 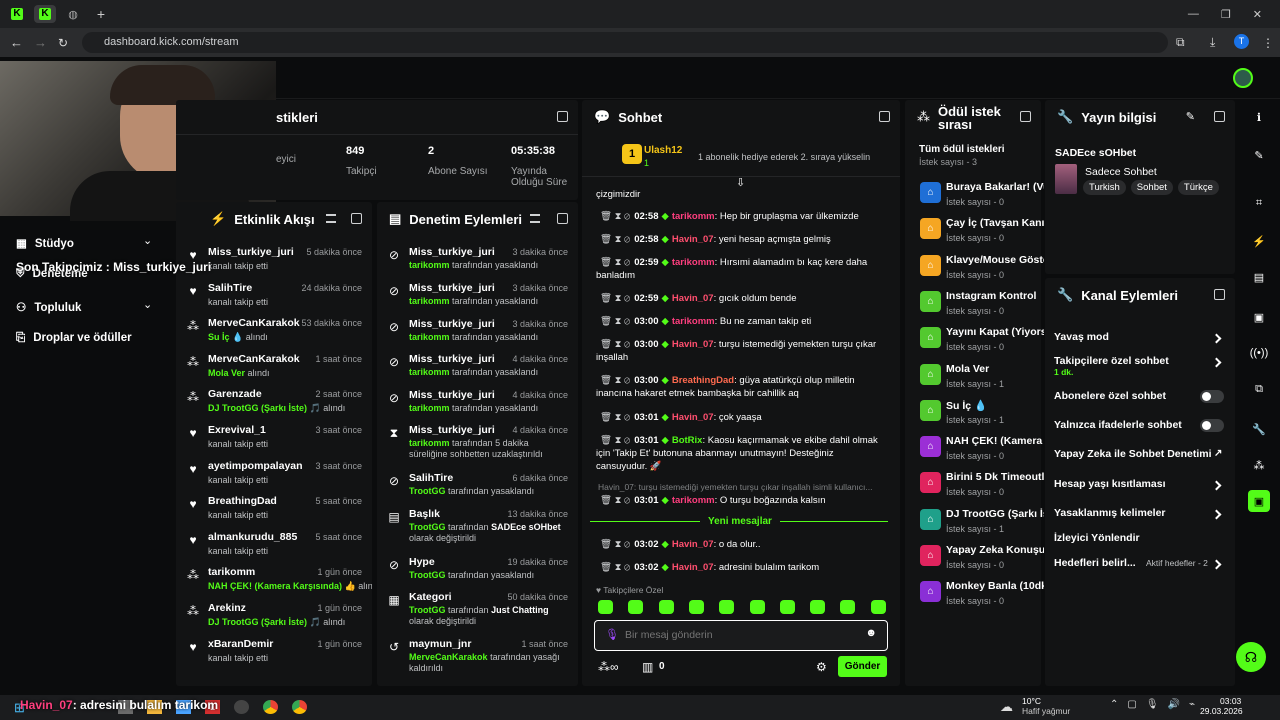 I want to click on reload-icon: ↻, so click(x=63, y=43).